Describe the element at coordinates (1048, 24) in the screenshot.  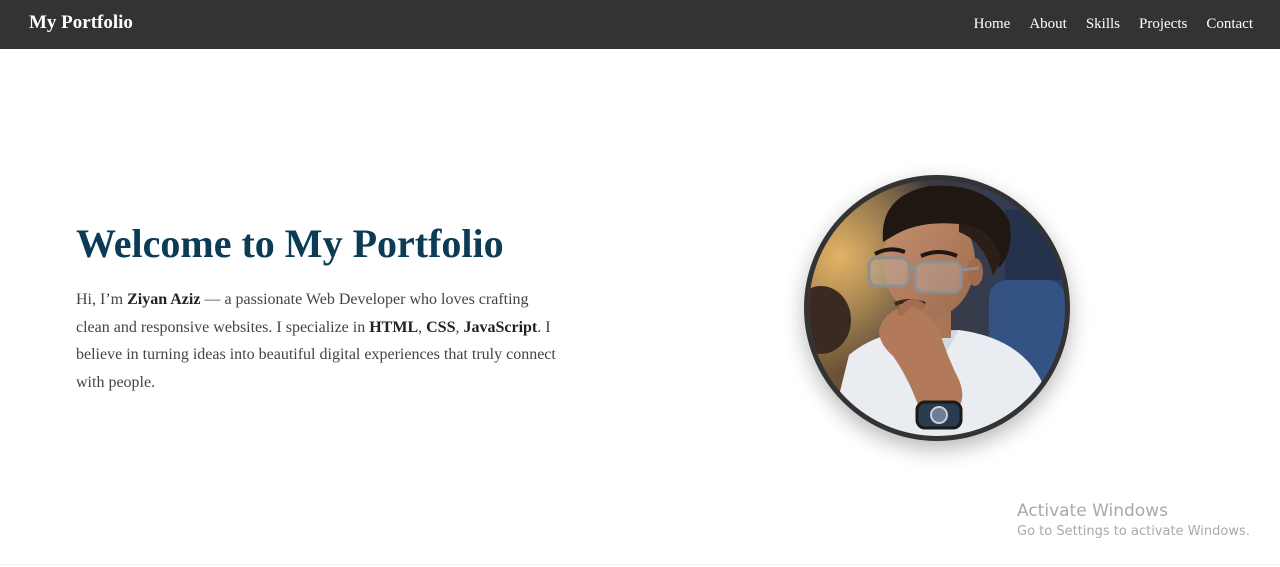
I see `nav-link-about: About` at that location.